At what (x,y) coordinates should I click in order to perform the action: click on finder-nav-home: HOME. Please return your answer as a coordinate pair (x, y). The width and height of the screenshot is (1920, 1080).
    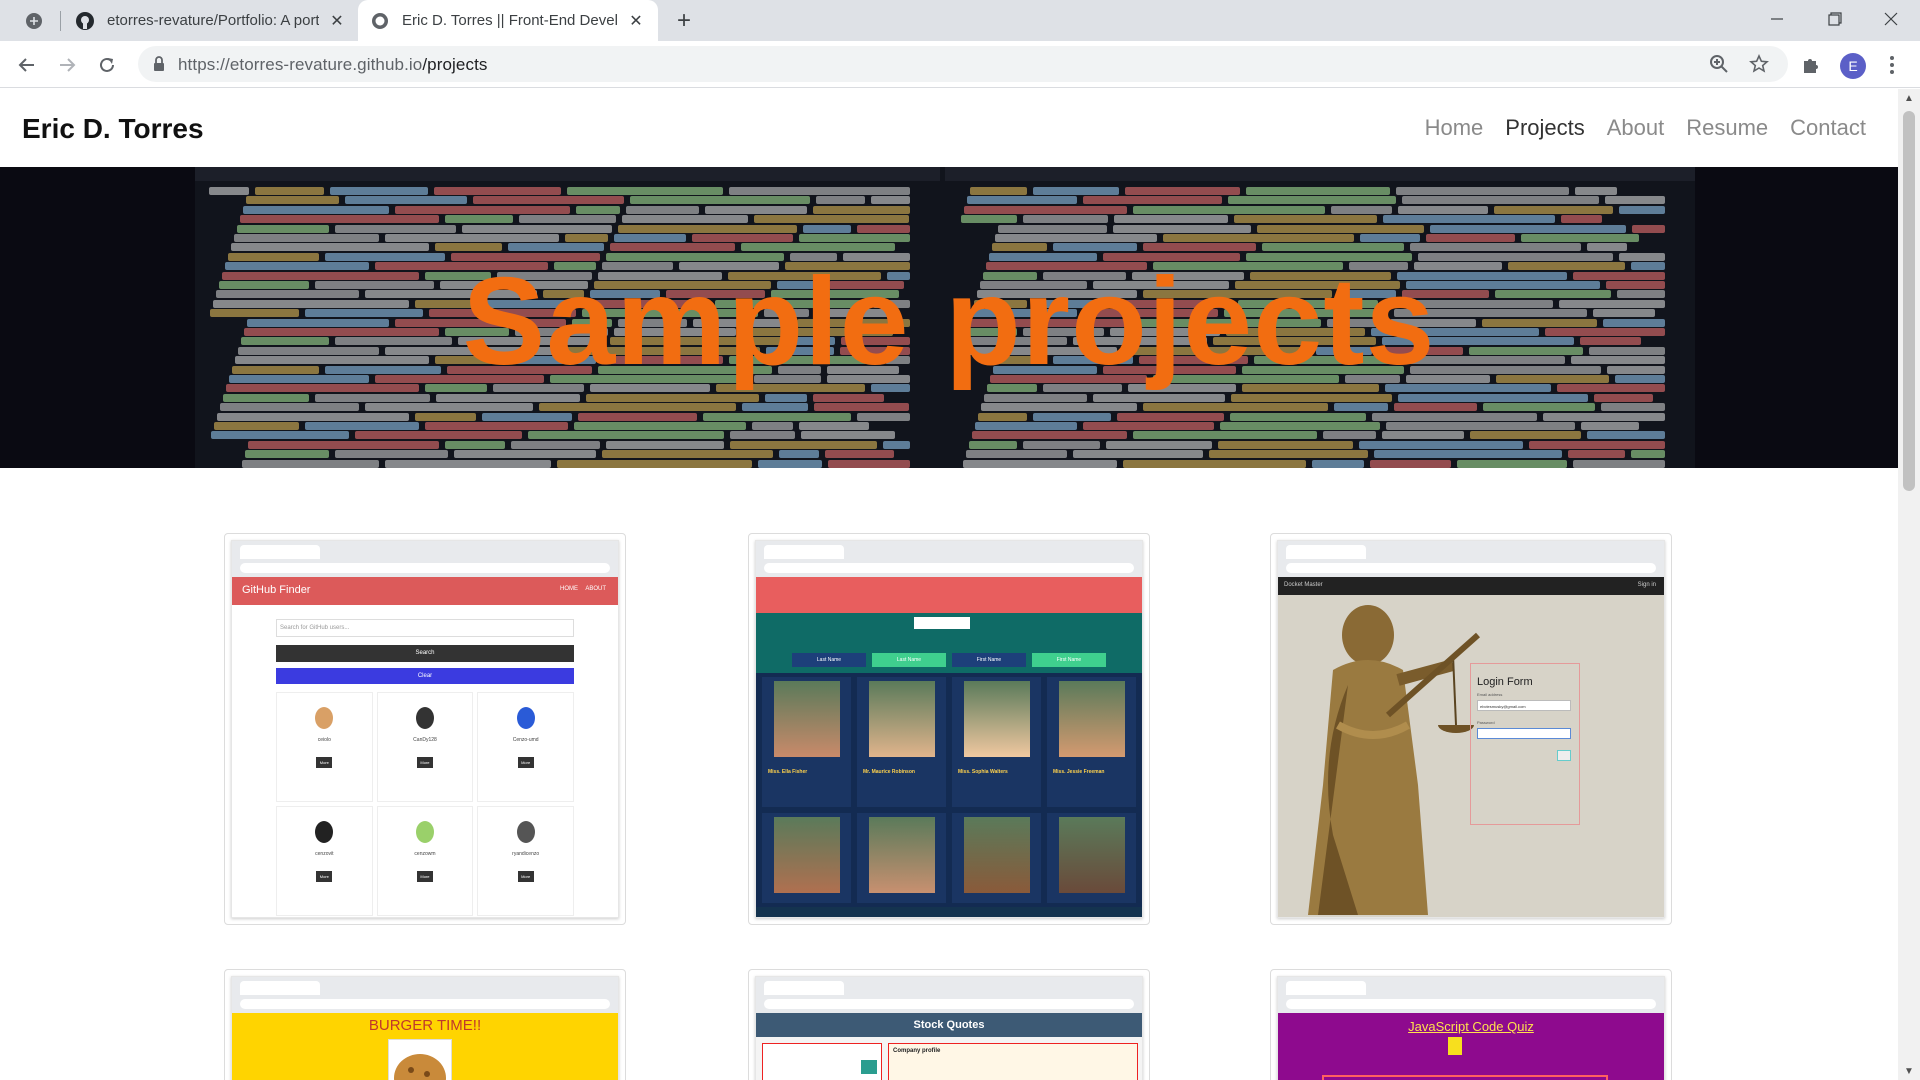
    Looking at the image, I should click on (569, 589).